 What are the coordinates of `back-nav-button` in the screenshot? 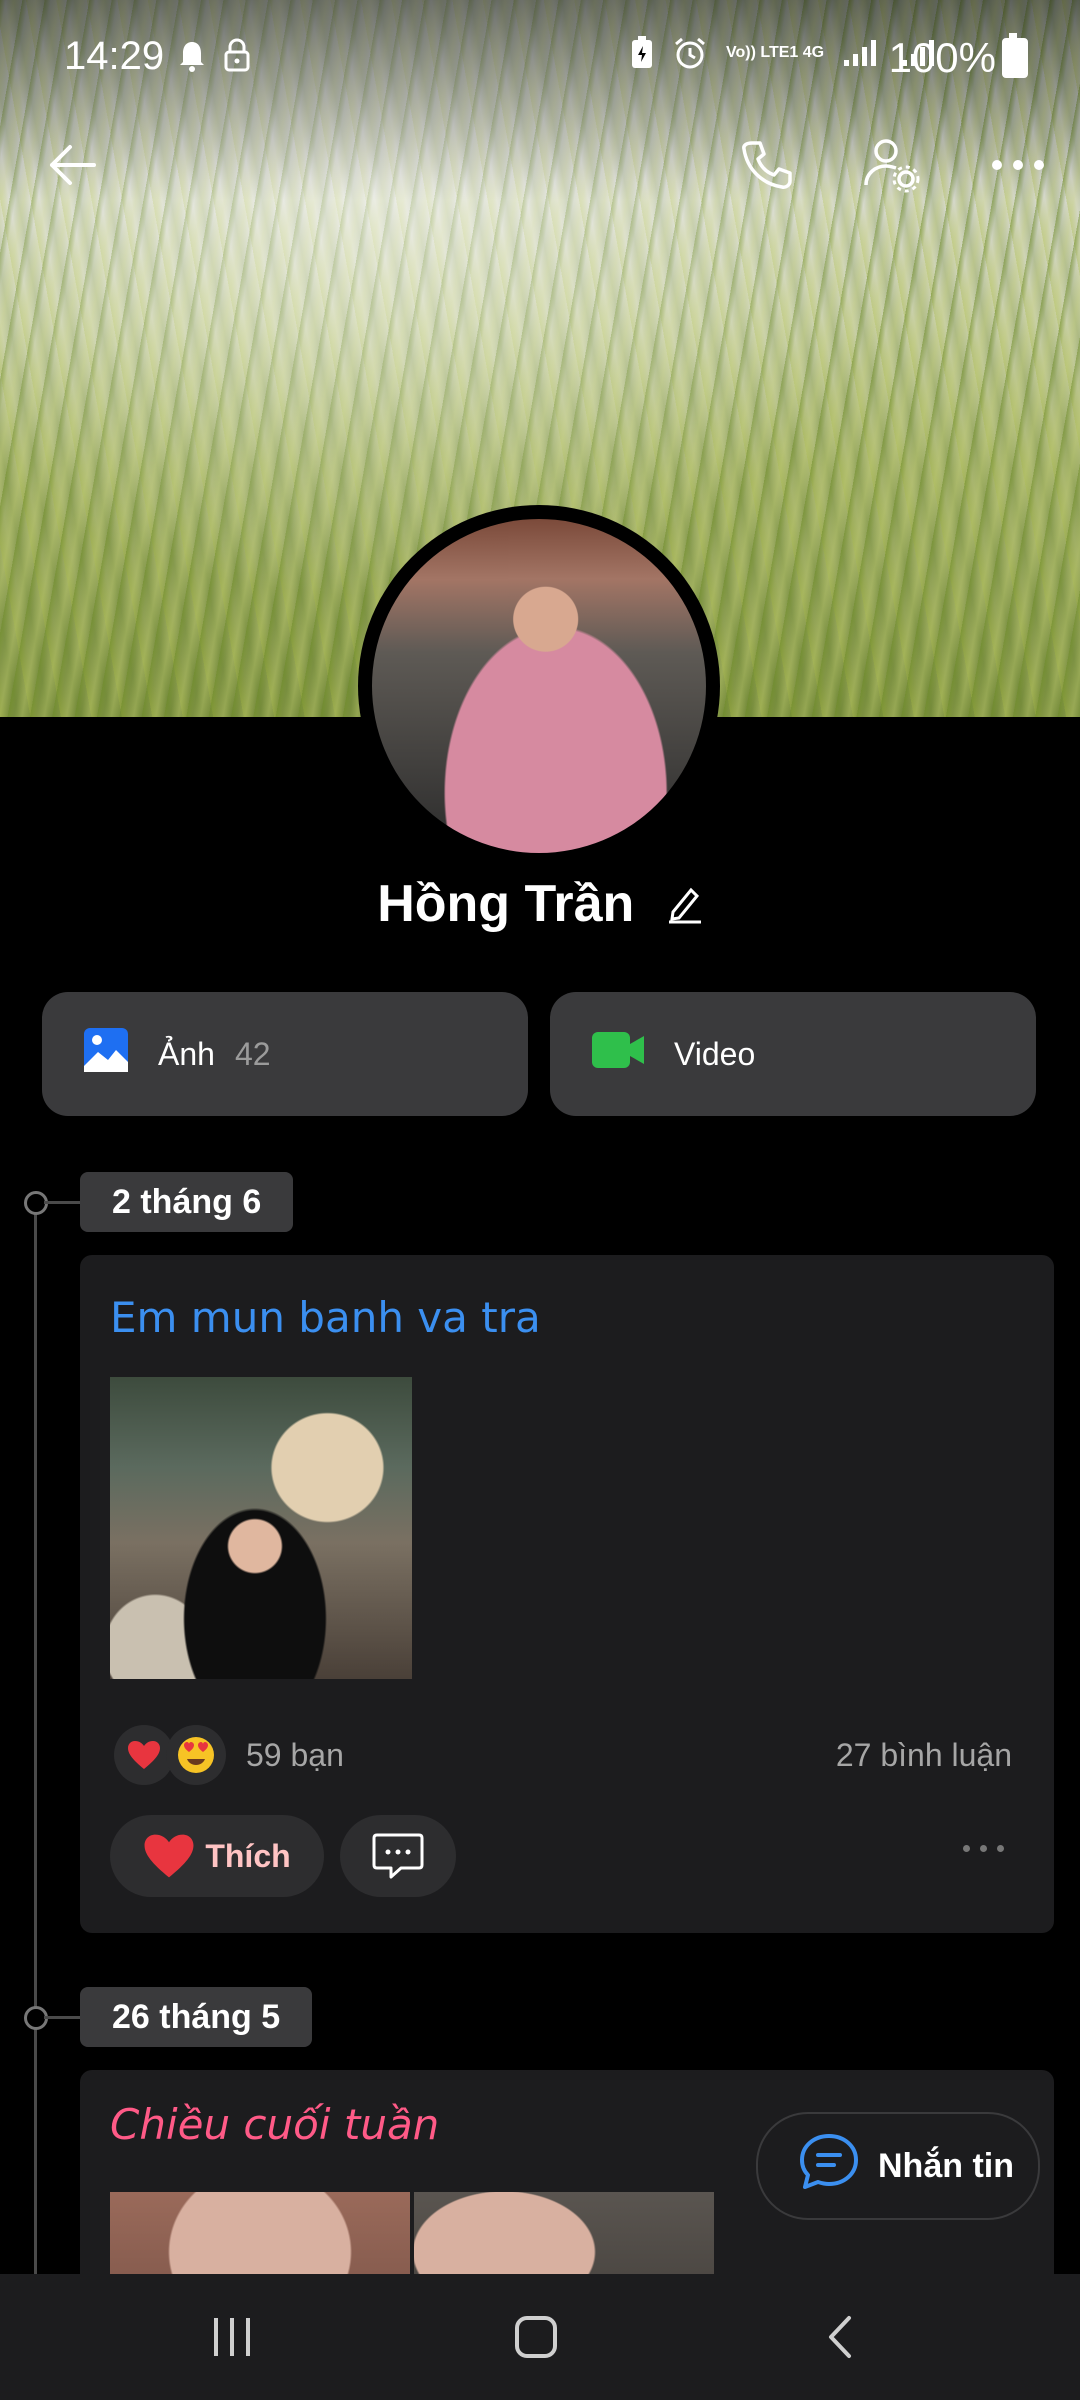 It's located at (840, 2337).